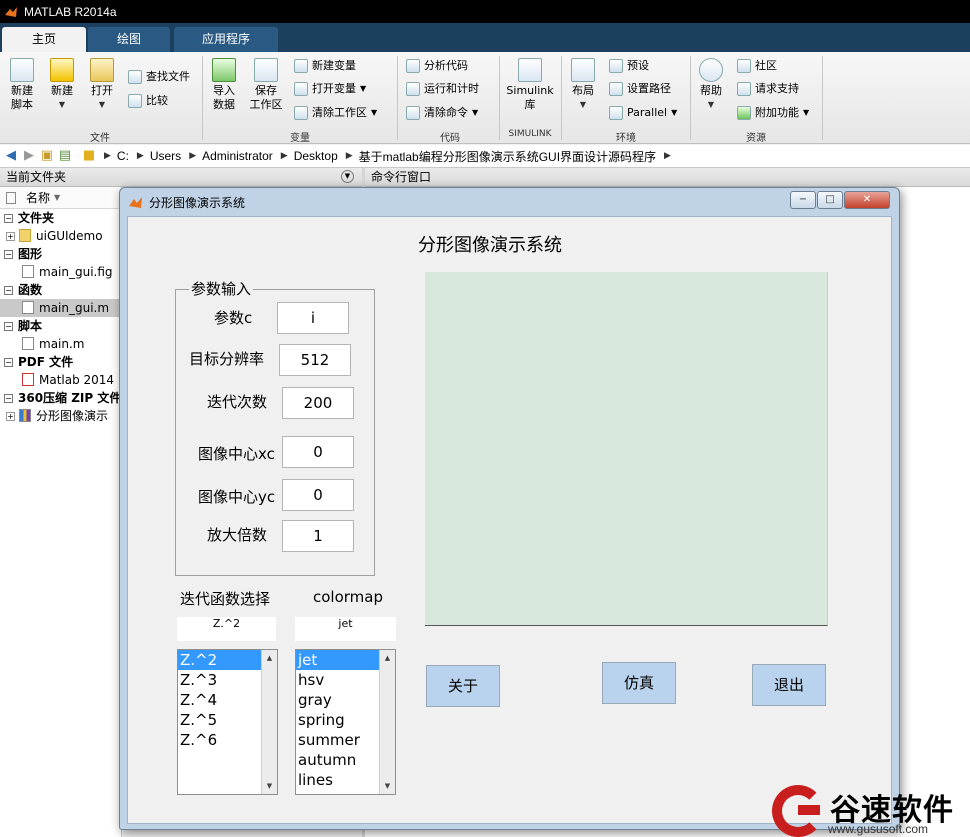  I want to click on breadcrumb-c: C:, so click(123, 156).